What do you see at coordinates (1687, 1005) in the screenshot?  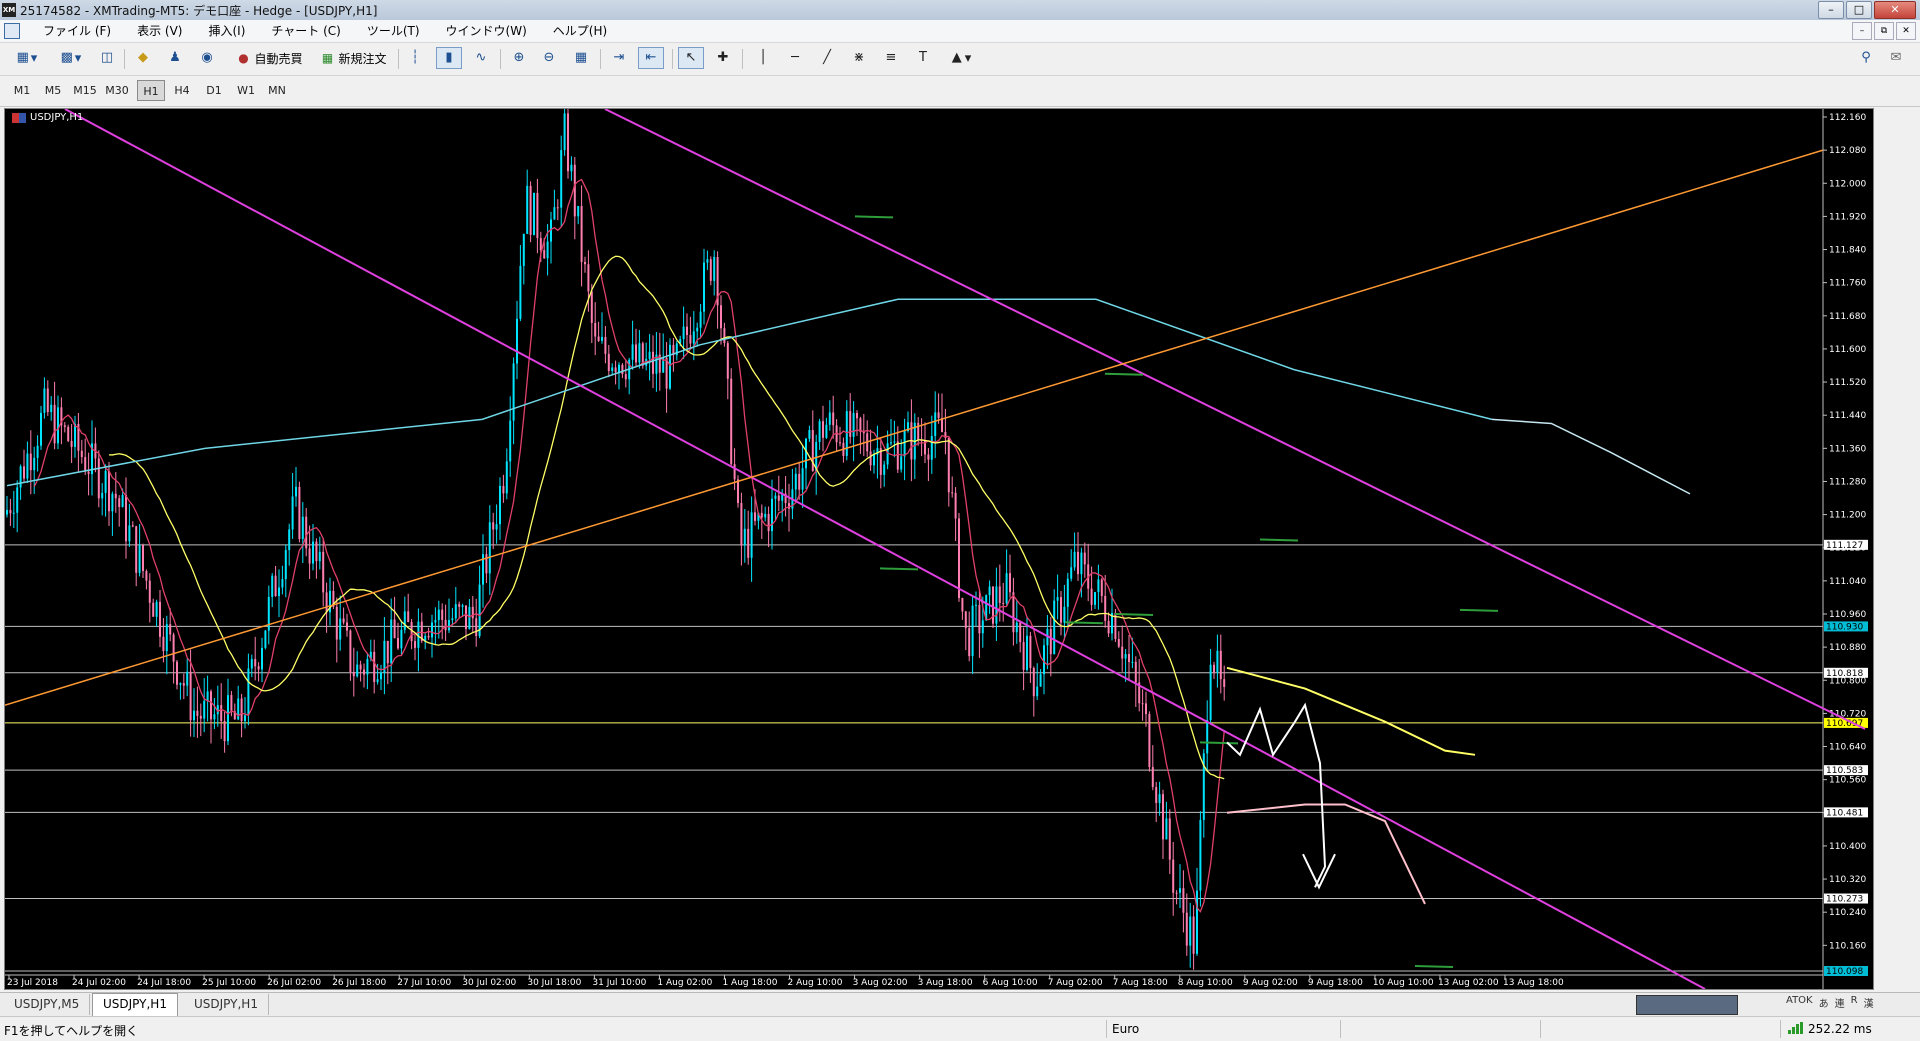 I see `ime-toolbar` at bounding box center [1687, 1005].